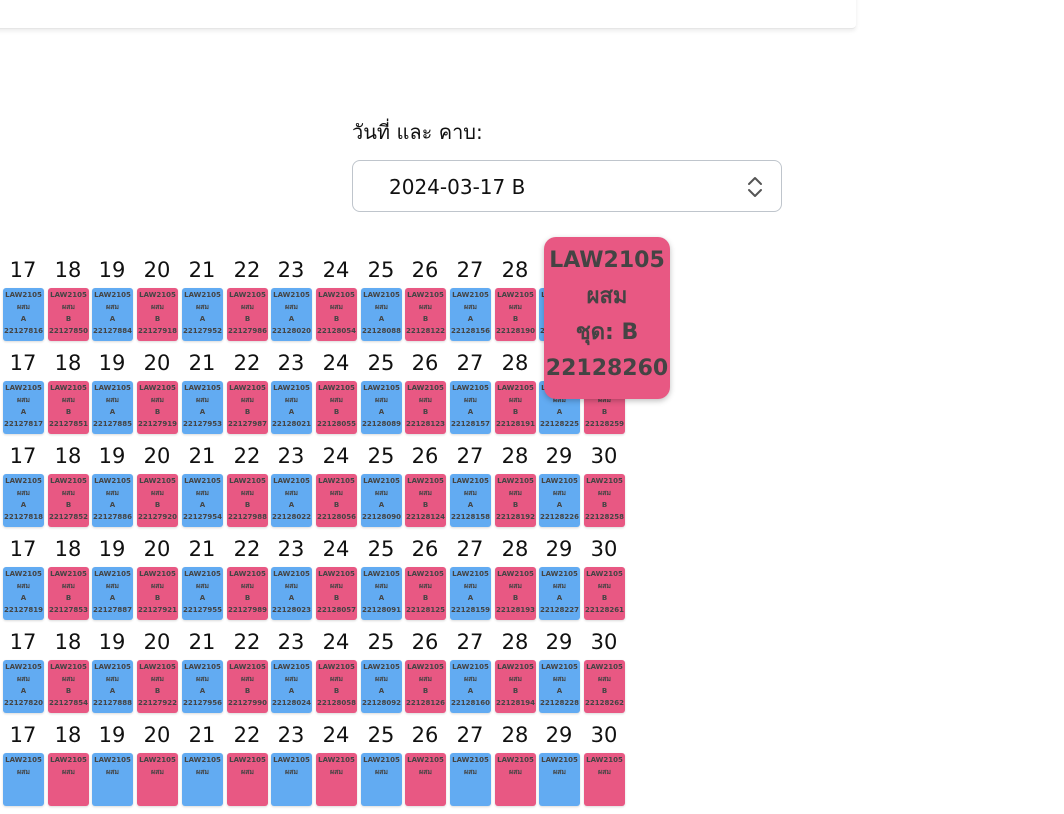 This screenshot has width=1064, height=814. Describe the element at coordinates (23, 500) in the screenshot. I see `seat-tile: LAW2105 ผสม A 22127818` at that location.